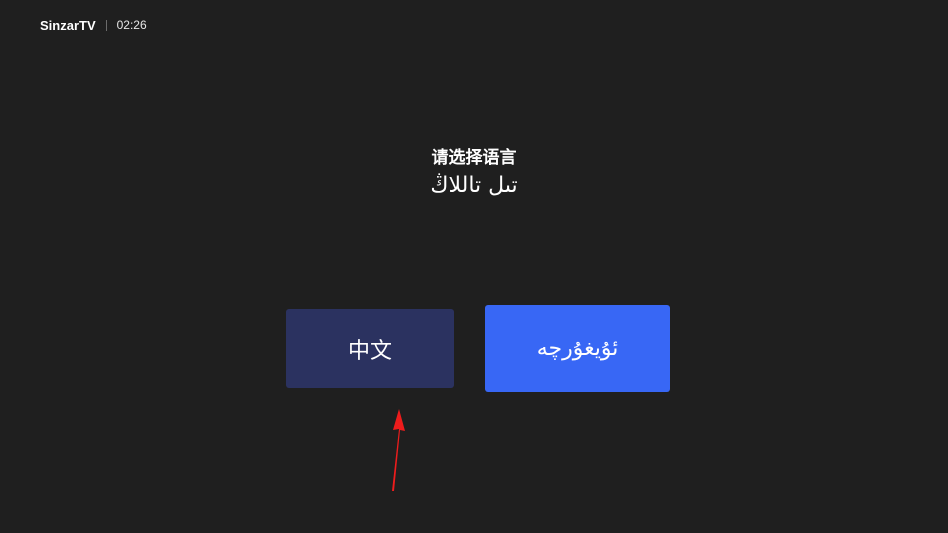 The image size is (948, 533). I want to click on uyghur-language-label: ئۇيغۇرچە, so click(577, 348).